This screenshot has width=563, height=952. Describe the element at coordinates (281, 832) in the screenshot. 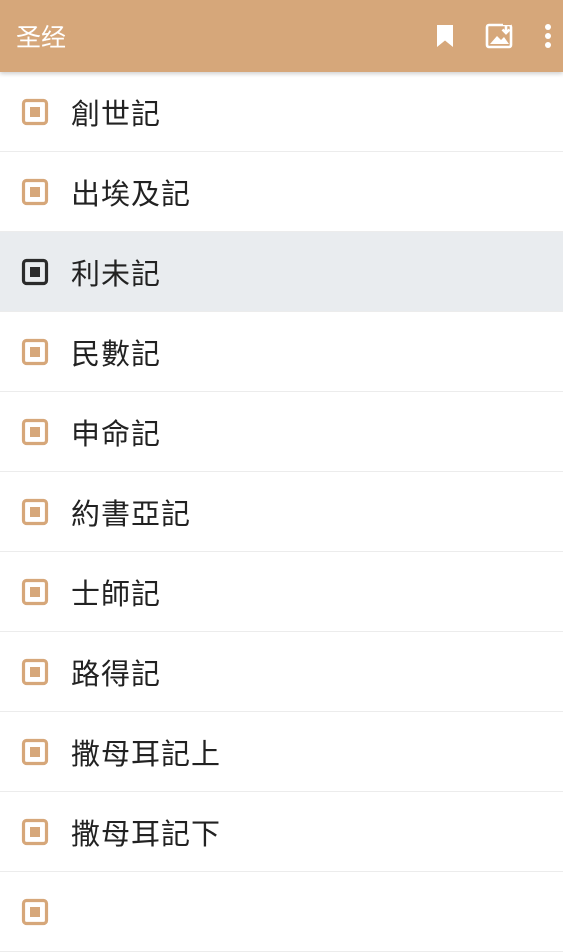

I see `book-list-item: 撒母耳記下` at that location.